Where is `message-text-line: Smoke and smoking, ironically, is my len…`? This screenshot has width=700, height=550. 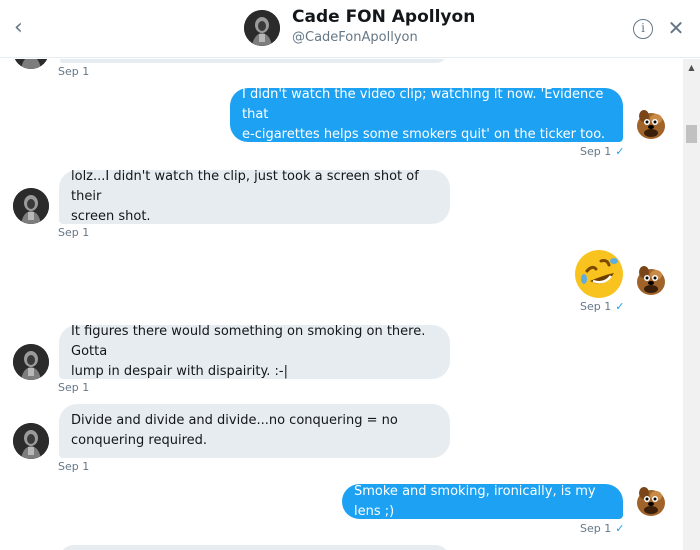 message-text-line: Smoke and smoking, ironically, is my len… is located at coordinates (475, 501).